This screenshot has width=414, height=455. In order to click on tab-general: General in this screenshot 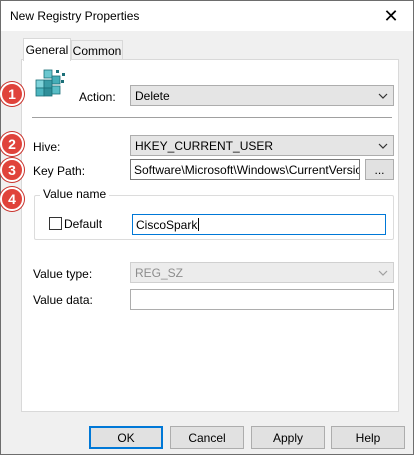, I will do `click(47, 49)`.